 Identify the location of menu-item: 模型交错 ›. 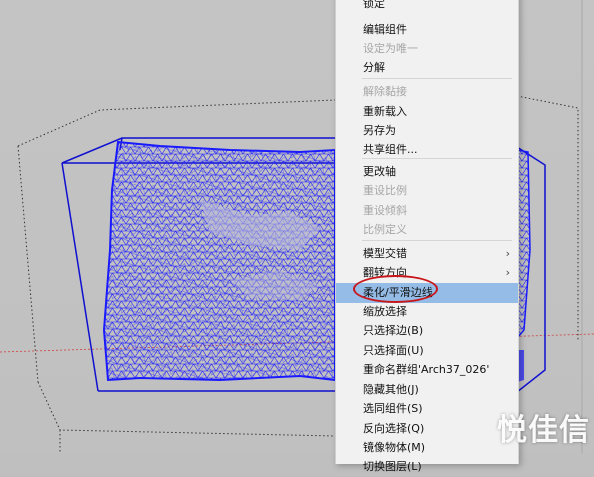
(427, 254).